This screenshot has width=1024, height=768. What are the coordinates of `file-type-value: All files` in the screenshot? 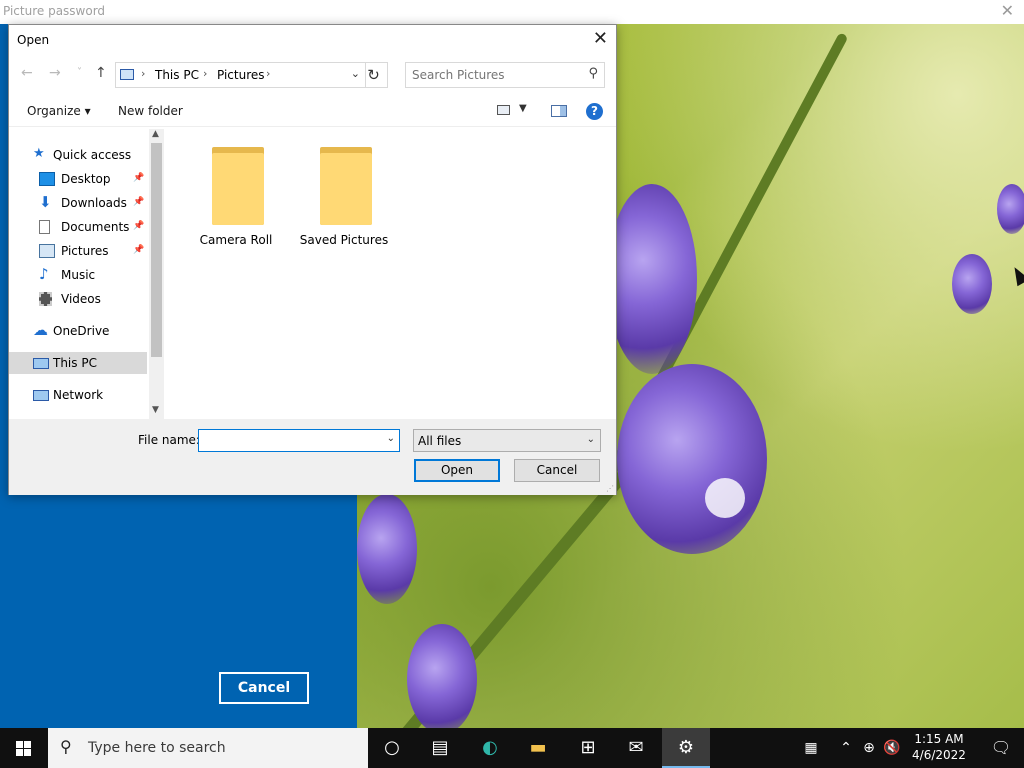 It's located at (440, 441).